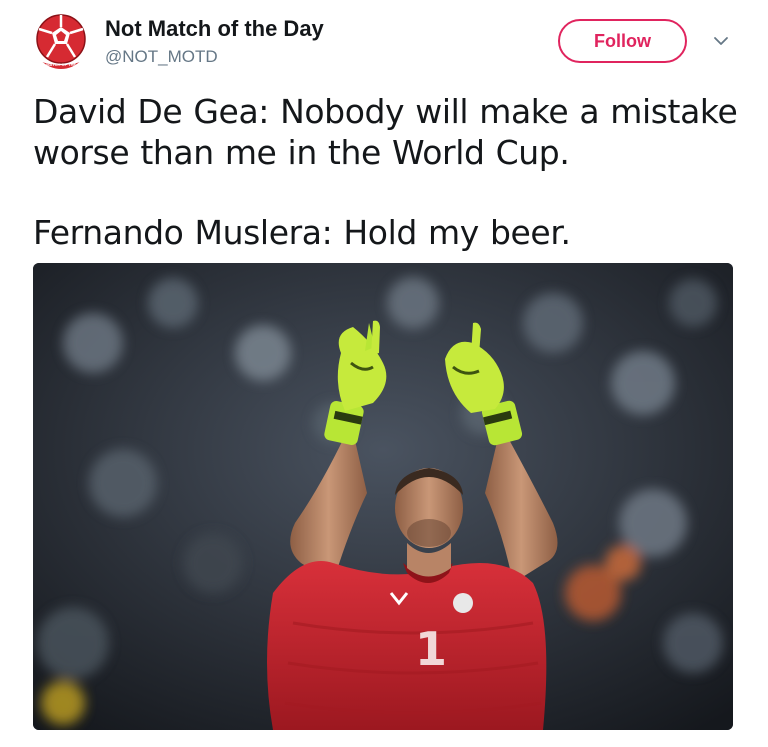 The image size is (768, 747). I want to click on tweet-menu-button, so click(721, 41).